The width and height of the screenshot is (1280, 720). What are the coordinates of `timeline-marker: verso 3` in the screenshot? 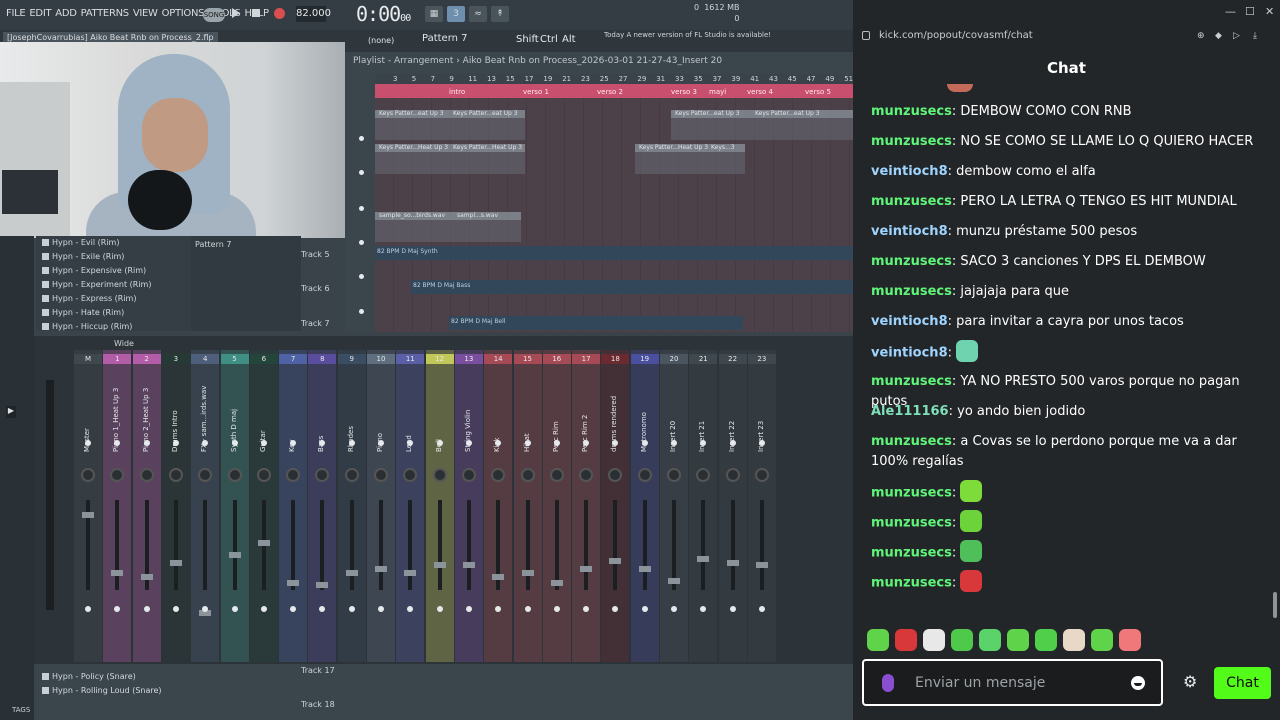 It's located at (684, 92).